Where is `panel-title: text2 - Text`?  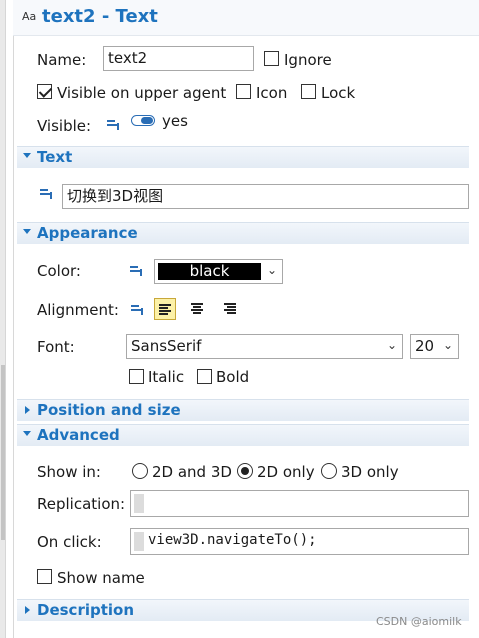 panel-title: text2 - Text is located at coordinates (100, 16).